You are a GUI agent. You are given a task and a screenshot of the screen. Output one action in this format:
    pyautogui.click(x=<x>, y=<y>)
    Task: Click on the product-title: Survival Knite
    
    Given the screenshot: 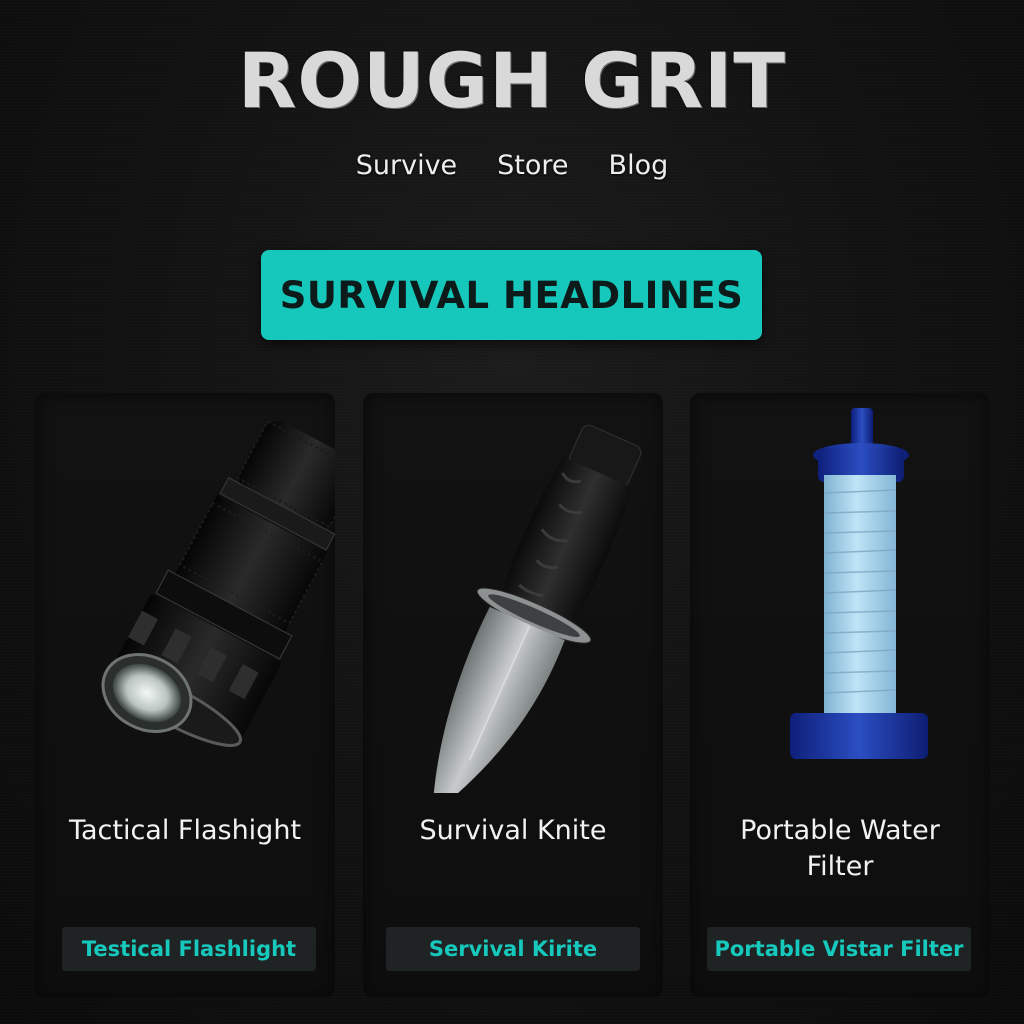 What is the action you would take?
    pyautogui.click(x=513, y=830)
    